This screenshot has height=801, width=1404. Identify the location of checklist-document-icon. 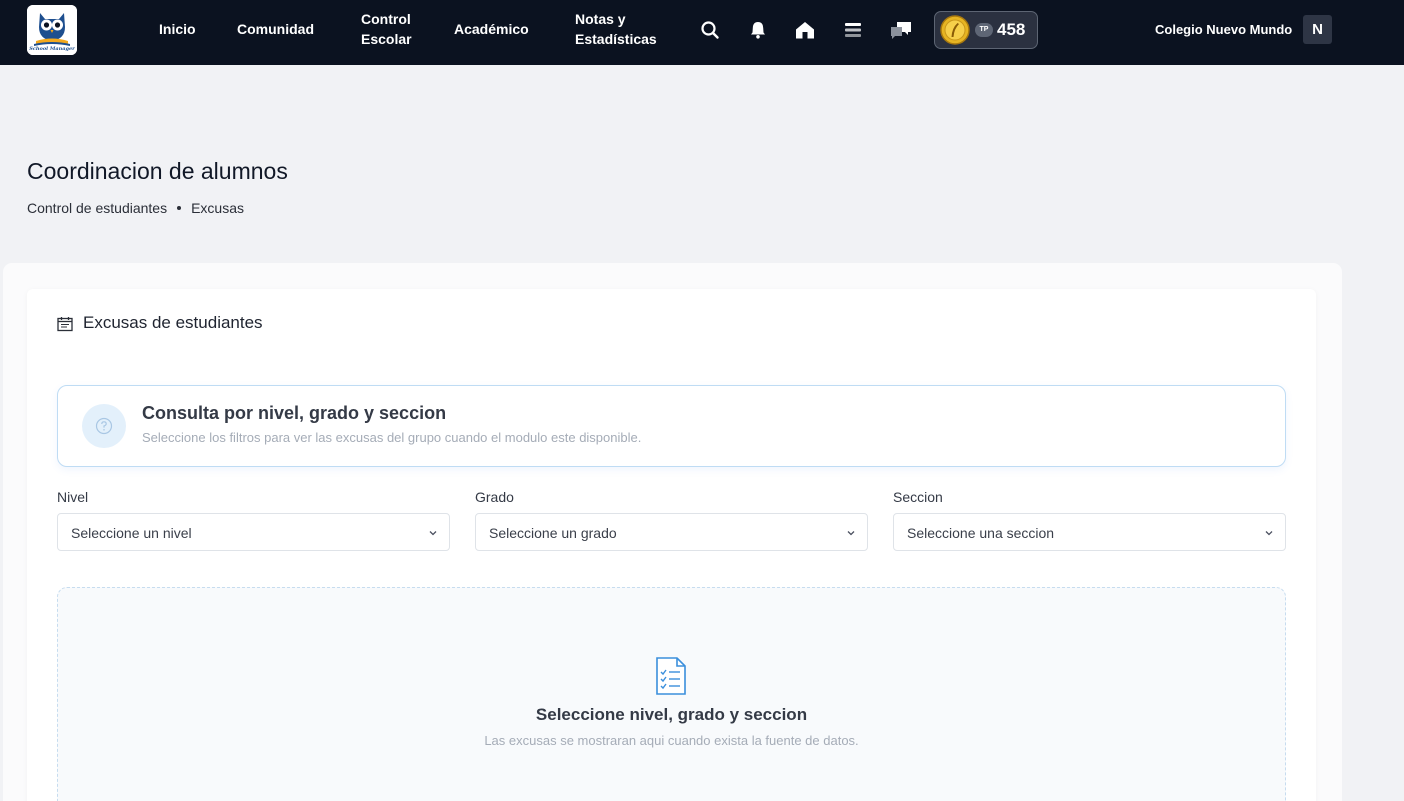
(671, 676).